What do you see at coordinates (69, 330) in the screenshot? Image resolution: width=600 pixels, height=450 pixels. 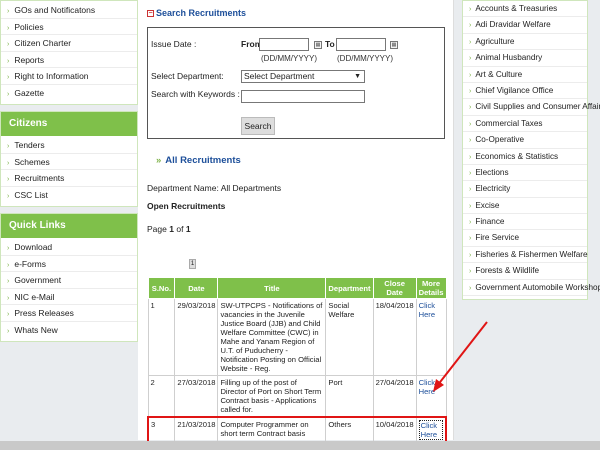 I see `quick-link-item: › Whats New` at bounding box center [69, 330].